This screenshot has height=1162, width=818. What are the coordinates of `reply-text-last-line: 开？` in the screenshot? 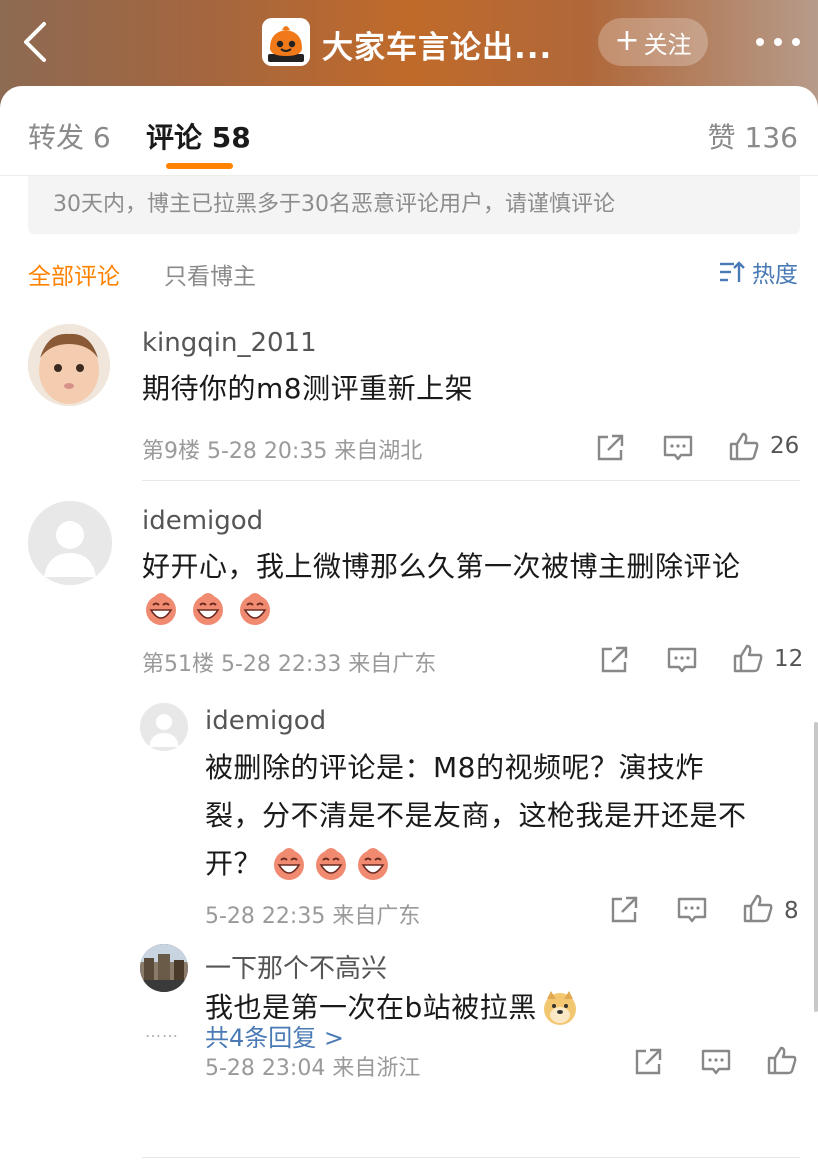 It's located at (300, 864).